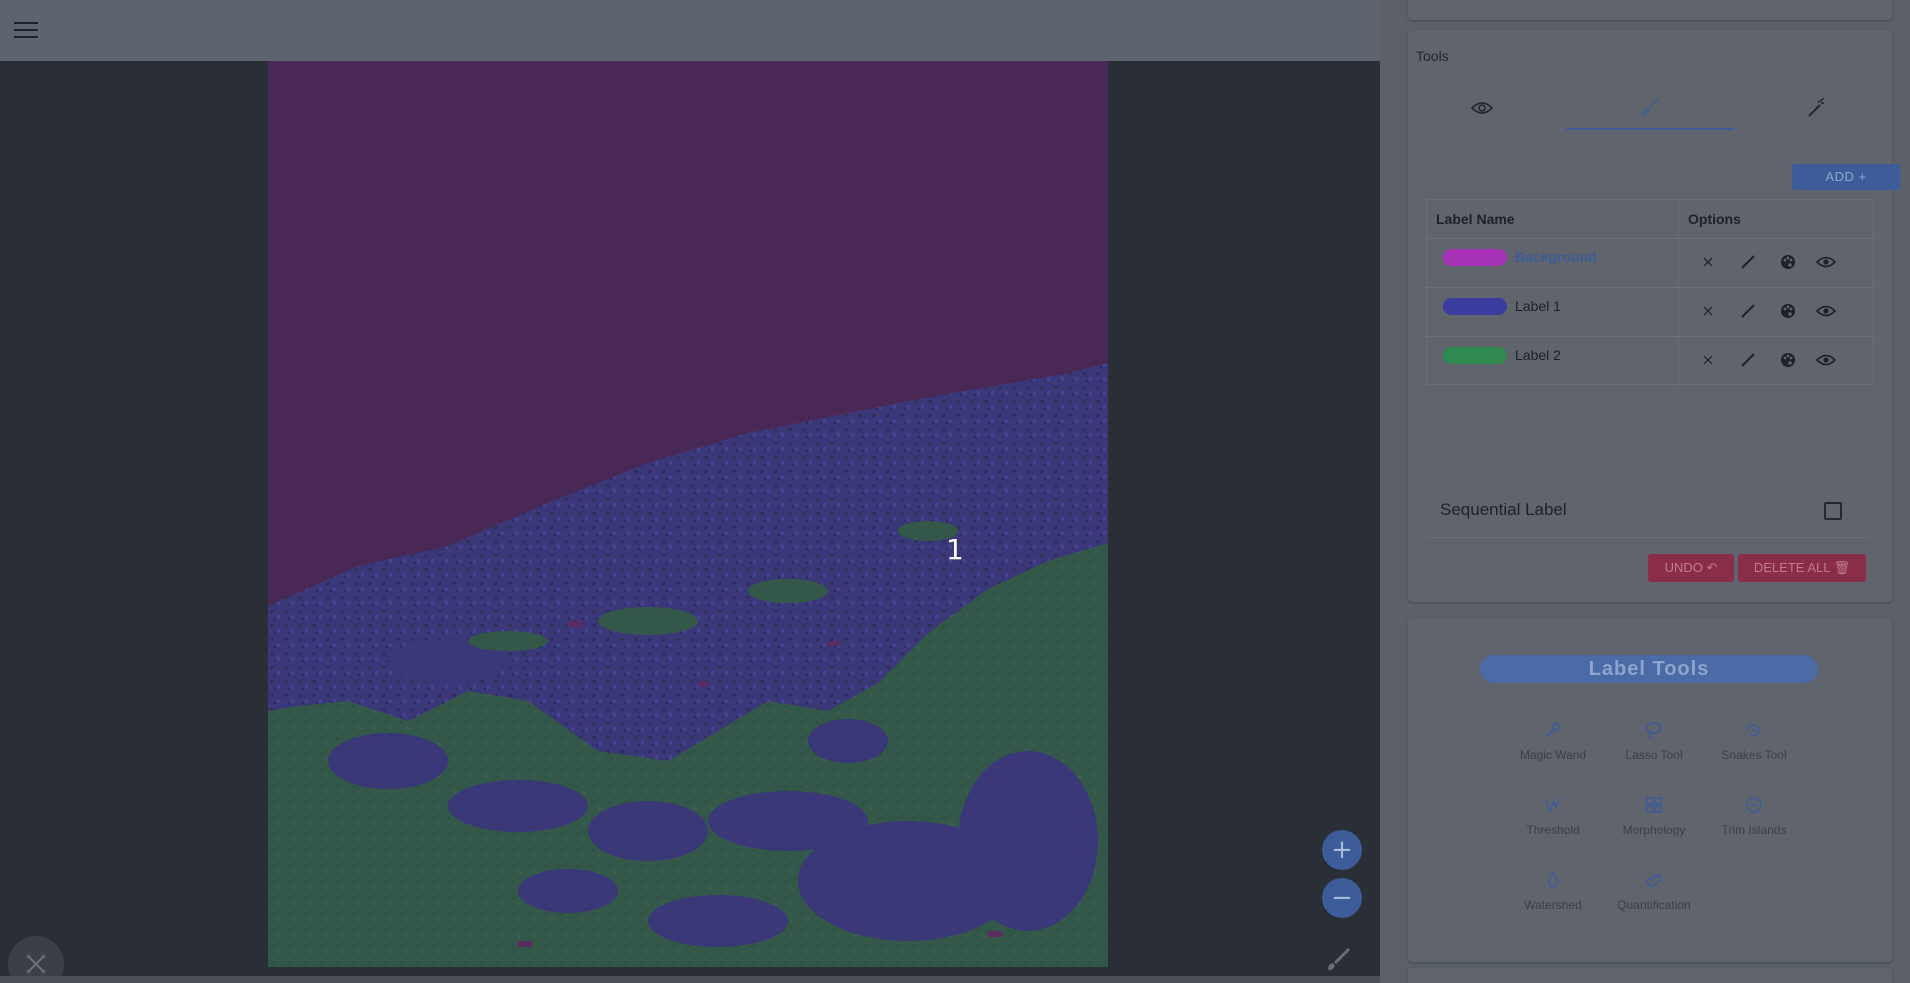  Describe the element at coordinates (1714, 219) in the screenshot. I see `column-header-options: Options` at that location.